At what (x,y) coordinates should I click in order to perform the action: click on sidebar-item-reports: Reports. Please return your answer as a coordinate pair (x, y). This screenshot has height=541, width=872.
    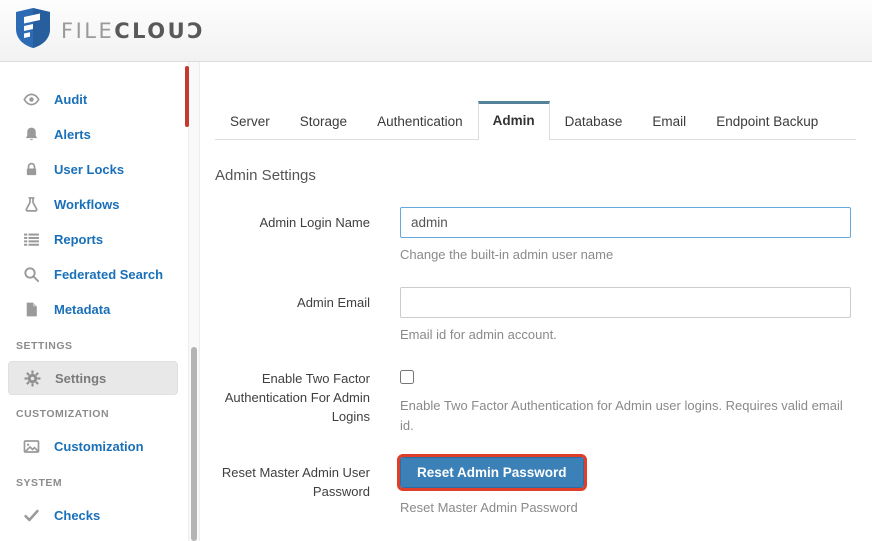
    Looking at the image, I should click on (94, 239).